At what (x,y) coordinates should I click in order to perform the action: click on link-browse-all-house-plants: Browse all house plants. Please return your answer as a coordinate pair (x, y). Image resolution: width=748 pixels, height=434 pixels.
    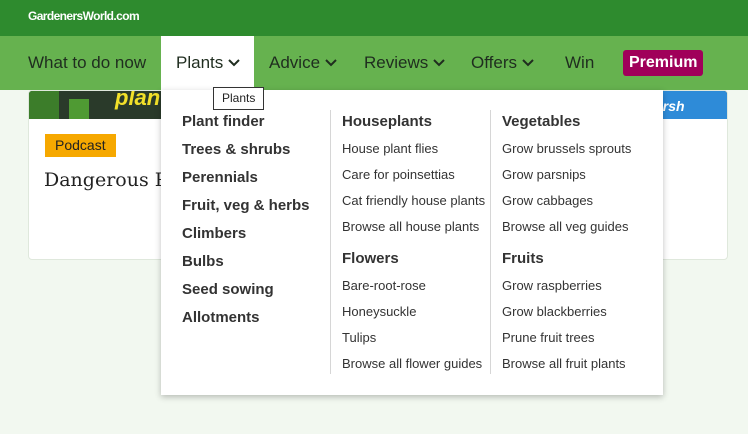
    Looking at the image, I should click on (410, 226).